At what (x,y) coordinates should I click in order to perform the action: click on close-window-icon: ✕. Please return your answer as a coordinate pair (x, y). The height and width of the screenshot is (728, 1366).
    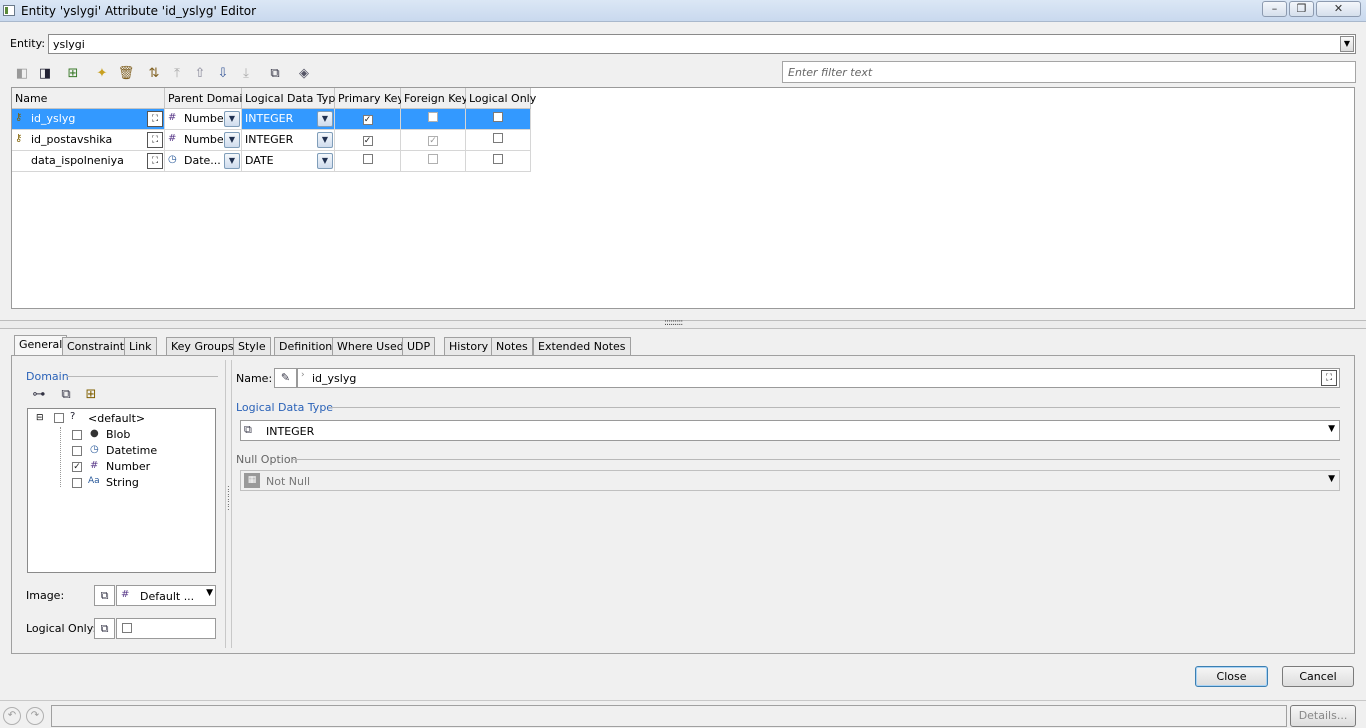
    Looking at the image, I should click on (1338, 9).